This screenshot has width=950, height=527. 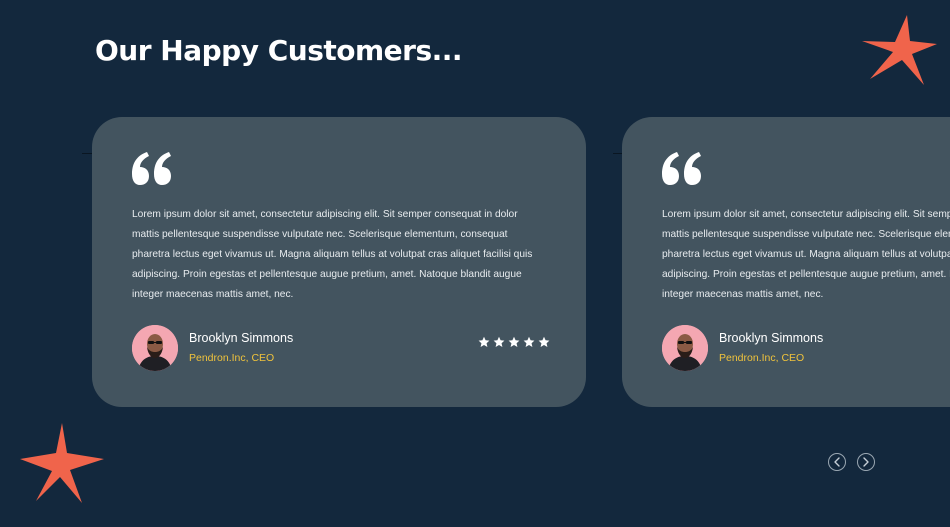 I want to click on chevron-right-icon, so click(x=866, y=462).